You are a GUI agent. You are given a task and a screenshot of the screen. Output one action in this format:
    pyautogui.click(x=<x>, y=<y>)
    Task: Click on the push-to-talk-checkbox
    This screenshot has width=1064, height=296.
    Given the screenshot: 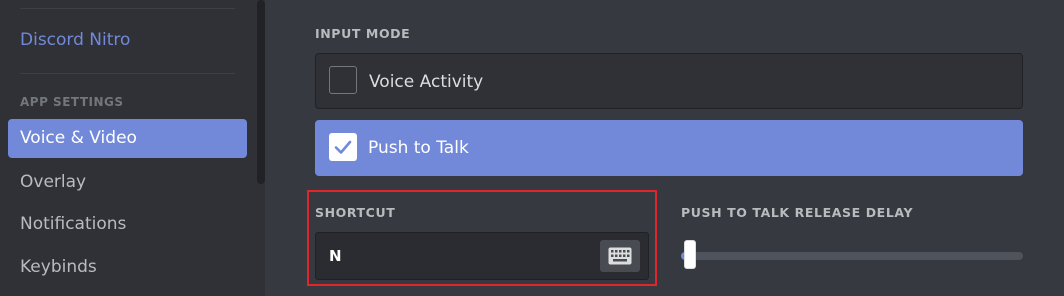 What is the action you would take?
    pyautogui.click(x=343, y=147)
    